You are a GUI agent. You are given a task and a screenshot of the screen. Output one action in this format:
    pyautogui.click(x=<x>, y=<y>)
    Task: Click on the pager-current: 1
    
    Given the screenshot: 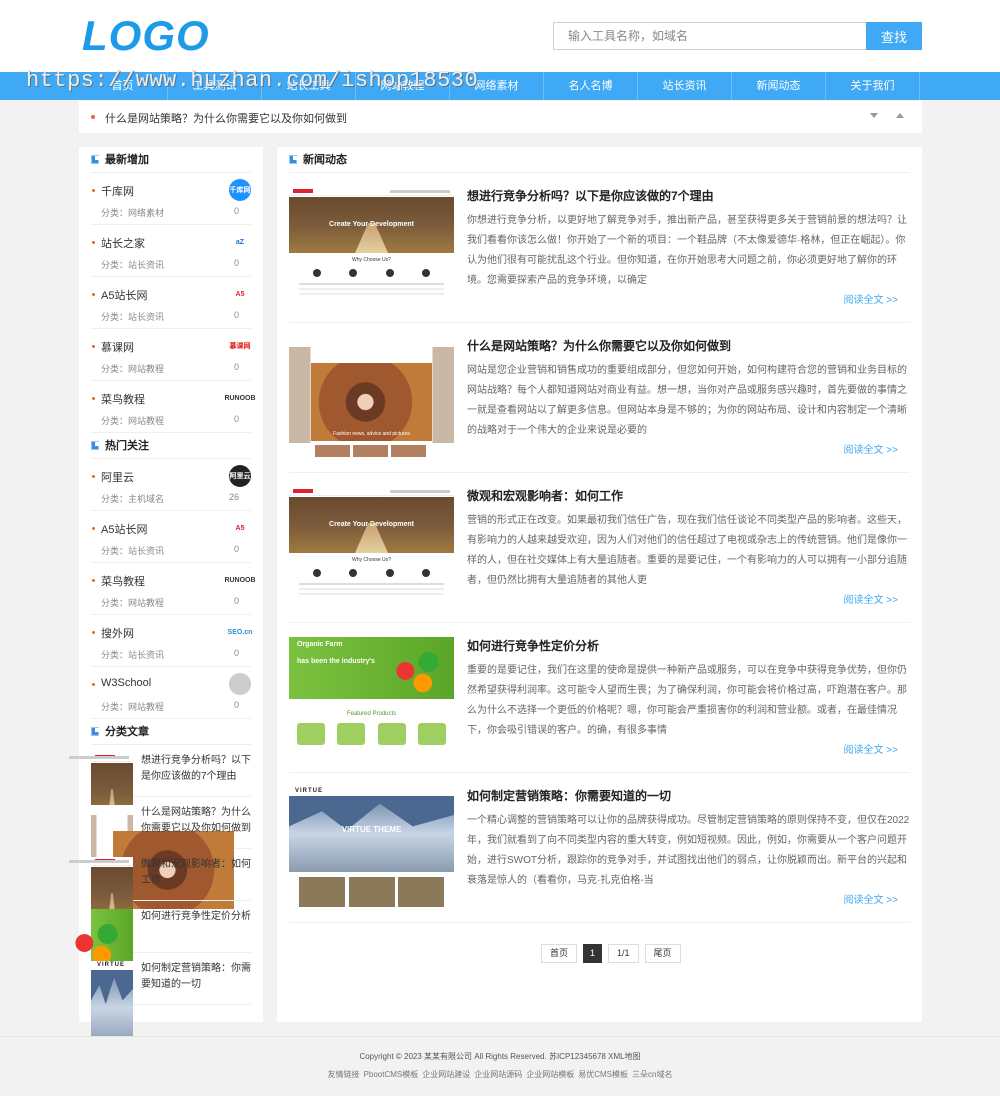 What is the action you would take?
    pyautogui.click(x=593, y=953)
    